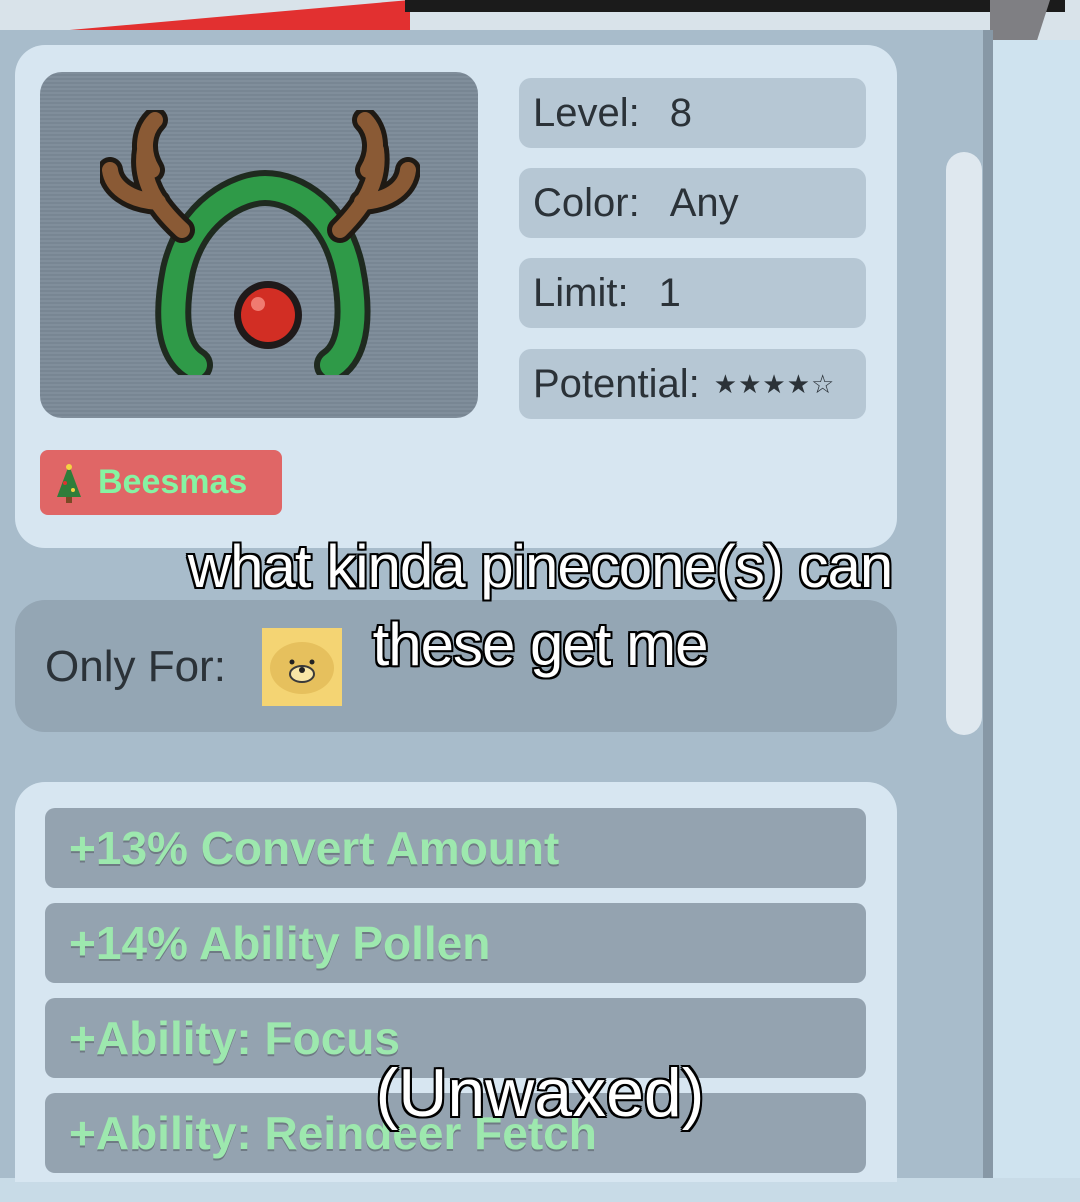 The width and height of the screenshot is (1080, 1202). Describe the element at coordinates (1036, 621) in the screenshot. I see `background-right` at that location.